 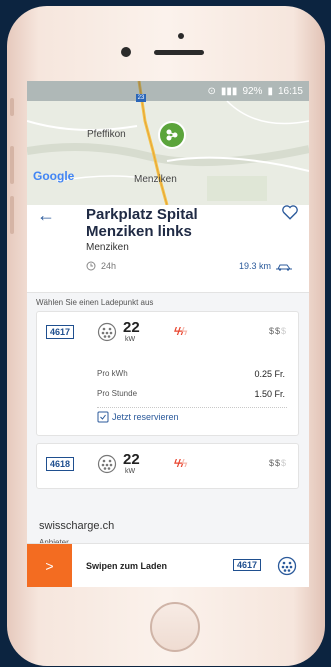 I want to click on opening-hours: 24h, so click(x=101, y=266).